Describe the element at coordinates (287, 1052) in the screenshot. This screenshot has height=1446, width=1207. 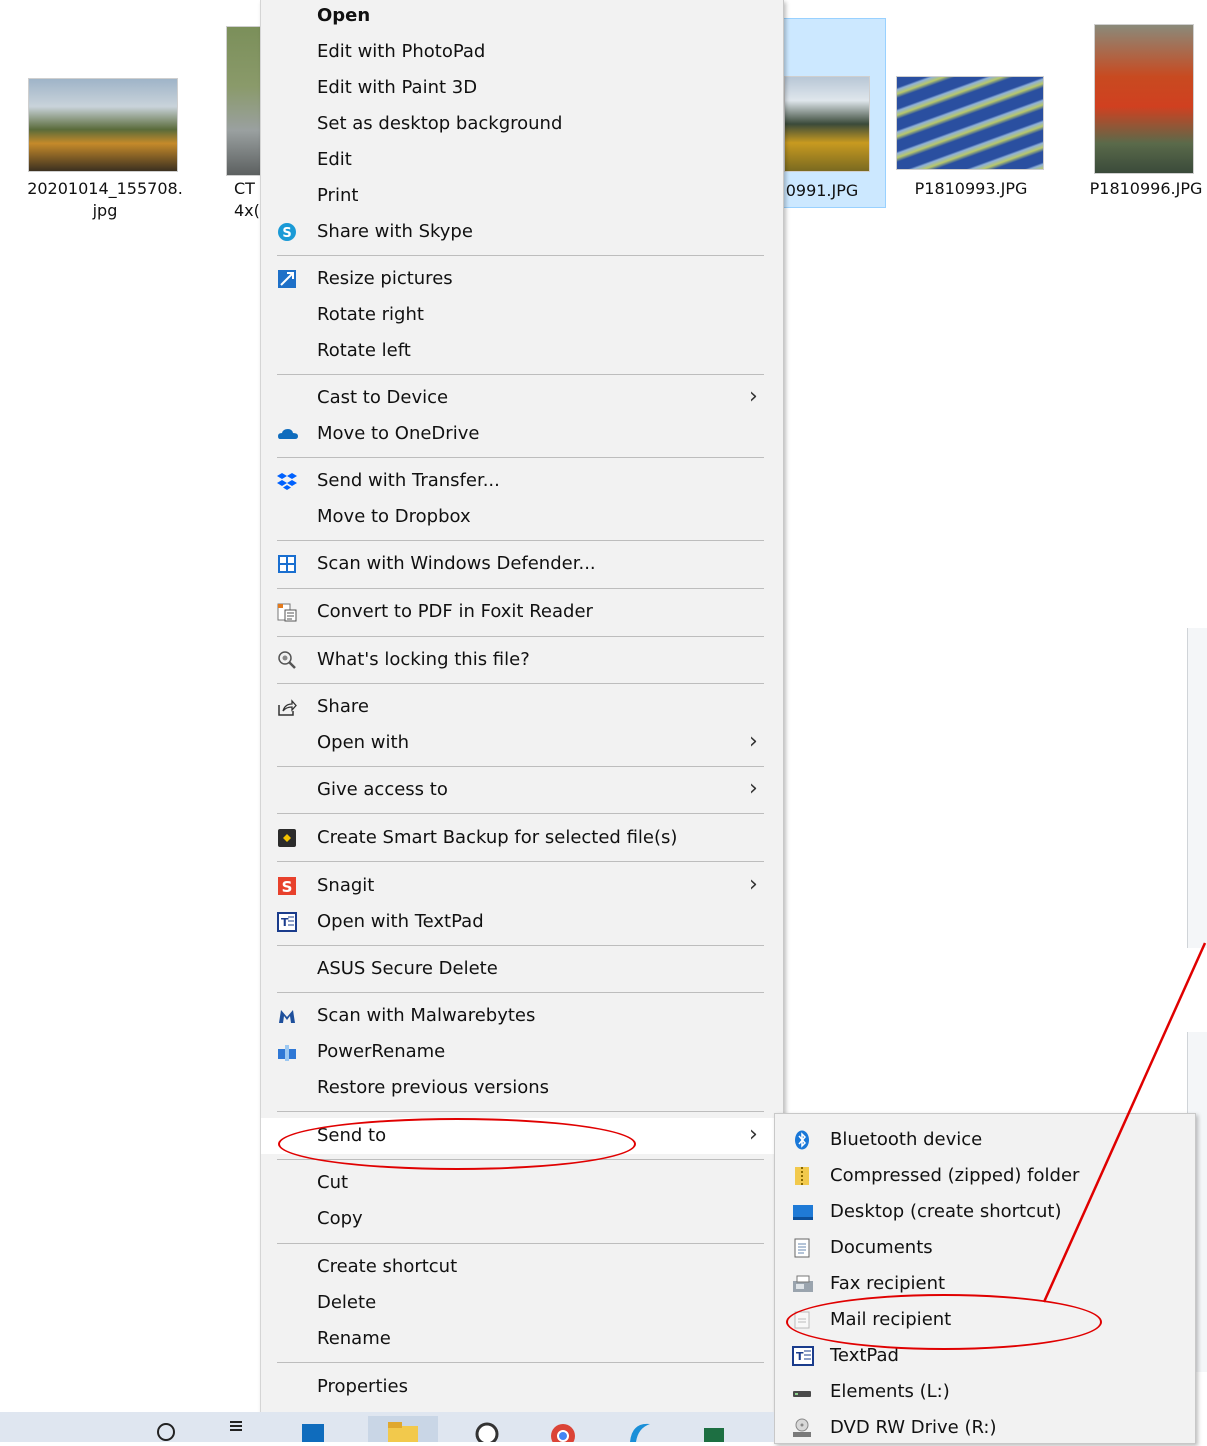
I see `powerrename-icon` at that location.